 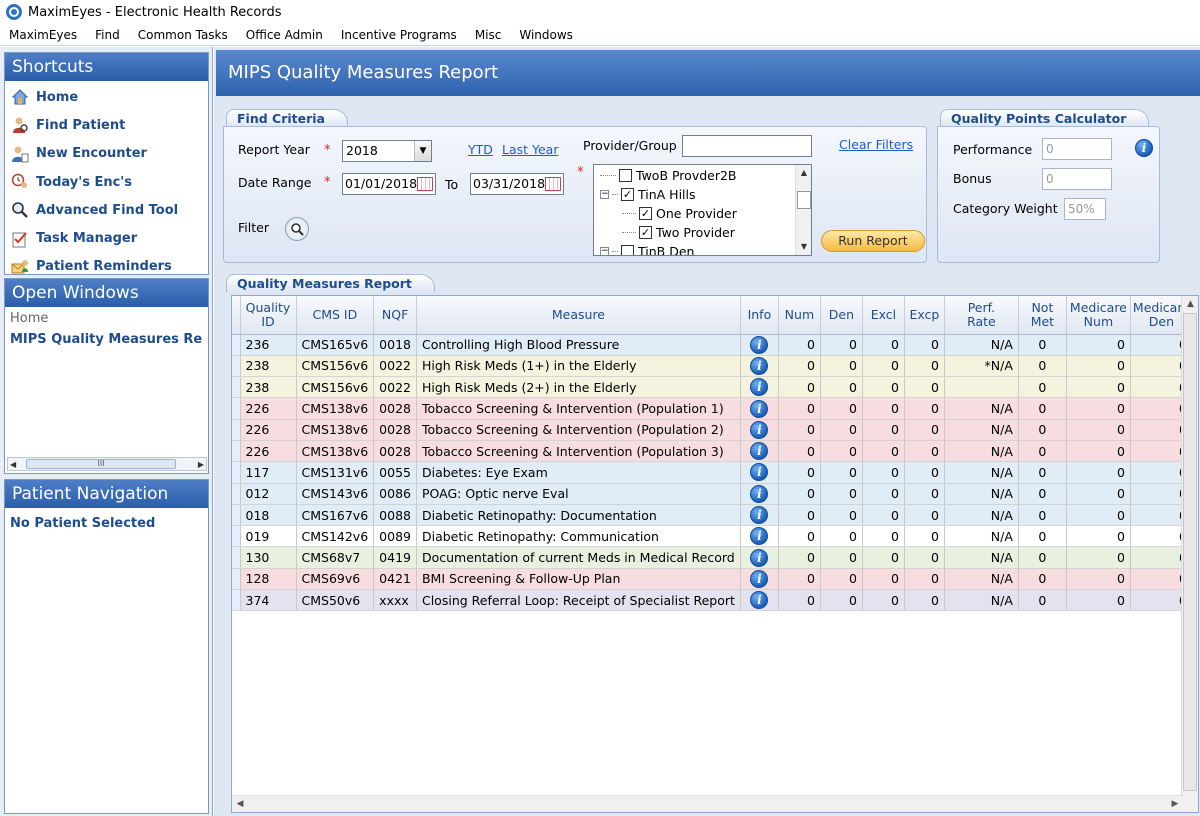 I want to click on col-cms-id: CMS ID, so click(x=335, y=315).